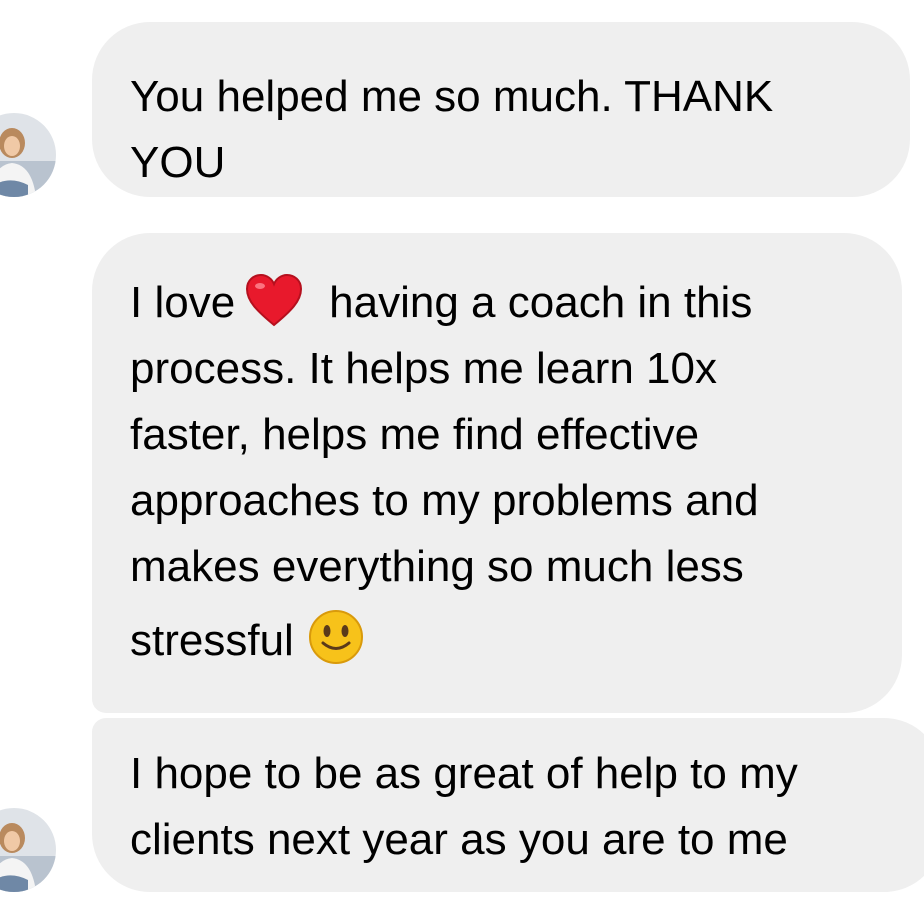 This screenshot has width=924, height=924. Describe the element at coordinates (452, 96) in the screenshot. I see `message-text: You helped me so much. THANK` at that location.